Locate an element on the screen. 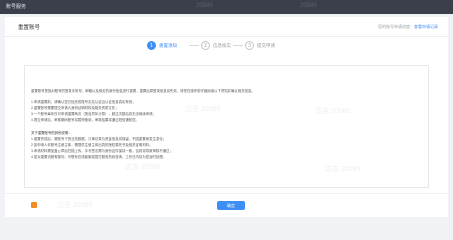  notice-item: 1.申请重置前，请确认您已经完成账号实名认证且认证信息真实有效； is located at coordinates (83, 102).